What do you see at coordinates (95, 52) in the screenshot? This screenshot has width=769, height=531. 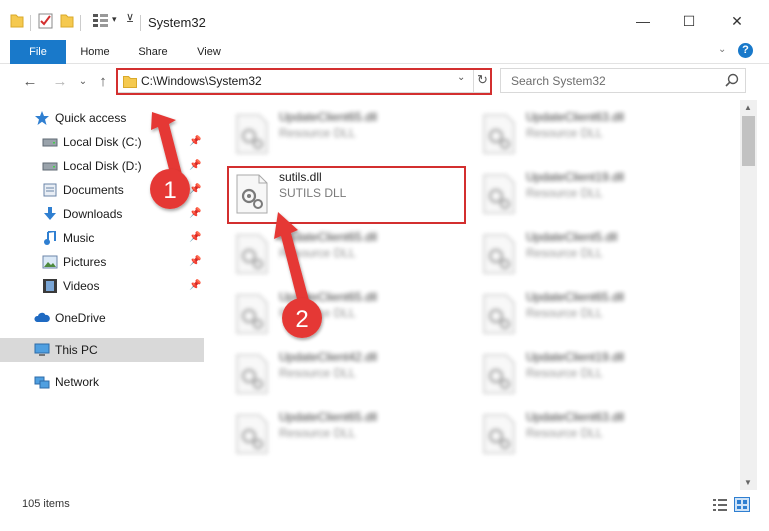 I see `tab-home: Home` at bounding box center [95, 52].